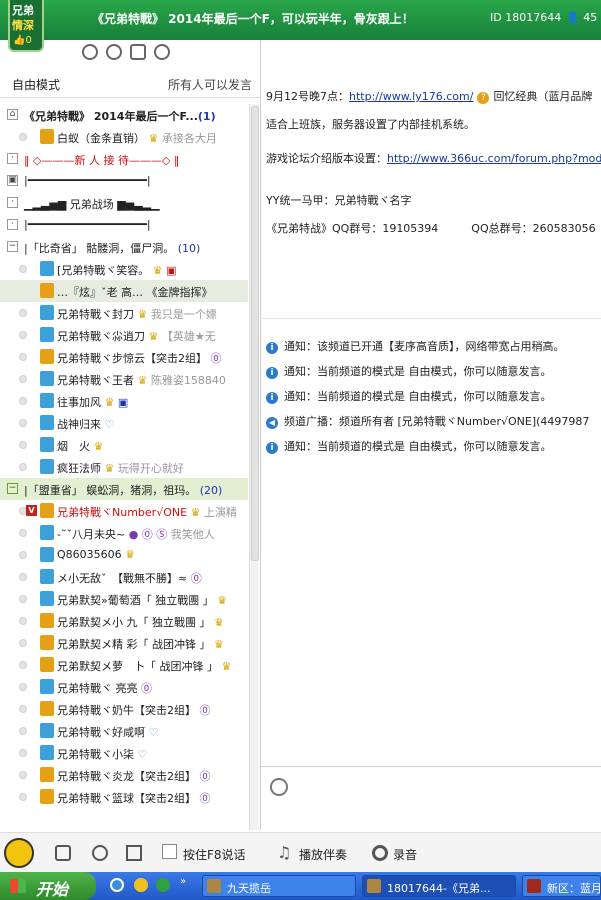  What do you see at coordinates (124, 335) in the screenshot?
I see `table-row: 兄弟特戰ヾ尛逍刀 ♛ 【英雄★无` at bounding box center [124, 335].